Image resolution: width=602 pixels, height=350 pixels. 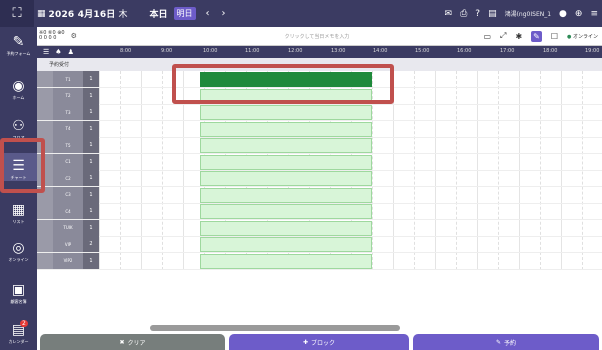 I want to click on table-name: T4, so click(x=68, y=128).